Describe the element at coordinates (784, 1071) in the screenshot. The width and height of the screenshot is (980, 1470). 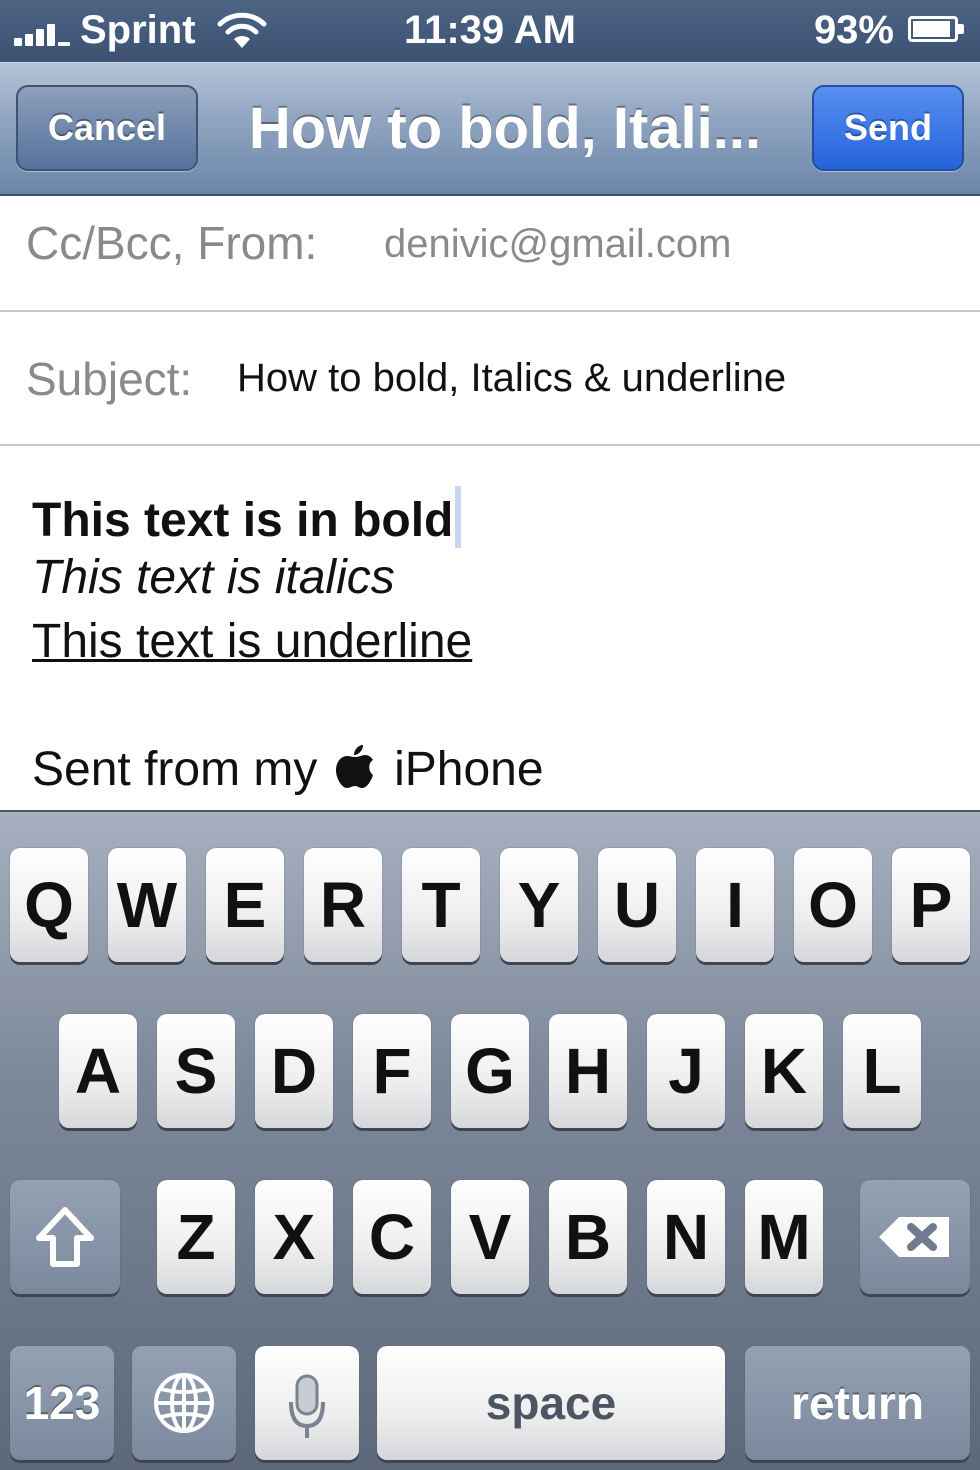
I see `key-k: K` at that location.